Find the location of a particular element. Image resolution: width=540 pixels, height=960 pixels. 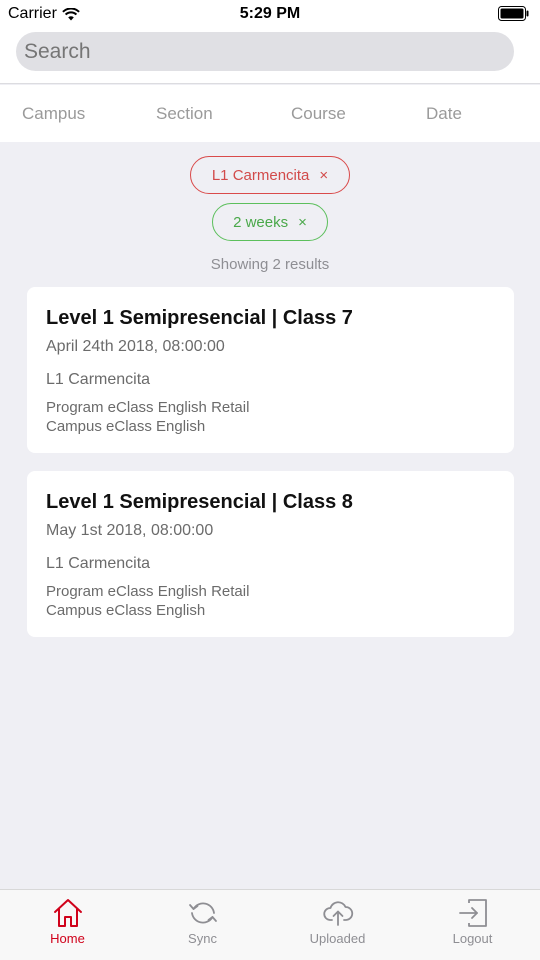

filter-date: Date is located at coordinates (444, 114).